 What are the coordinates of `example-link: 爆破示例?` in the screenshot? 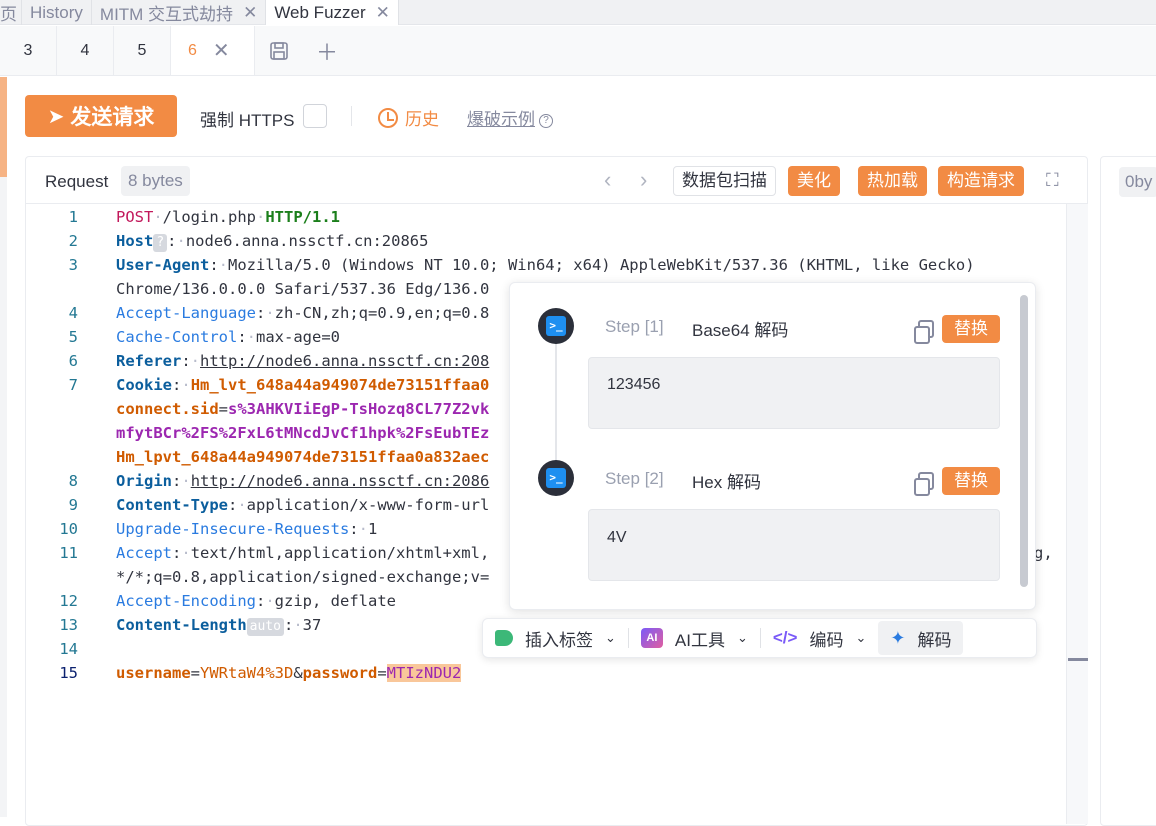 It's located at (510, 117).